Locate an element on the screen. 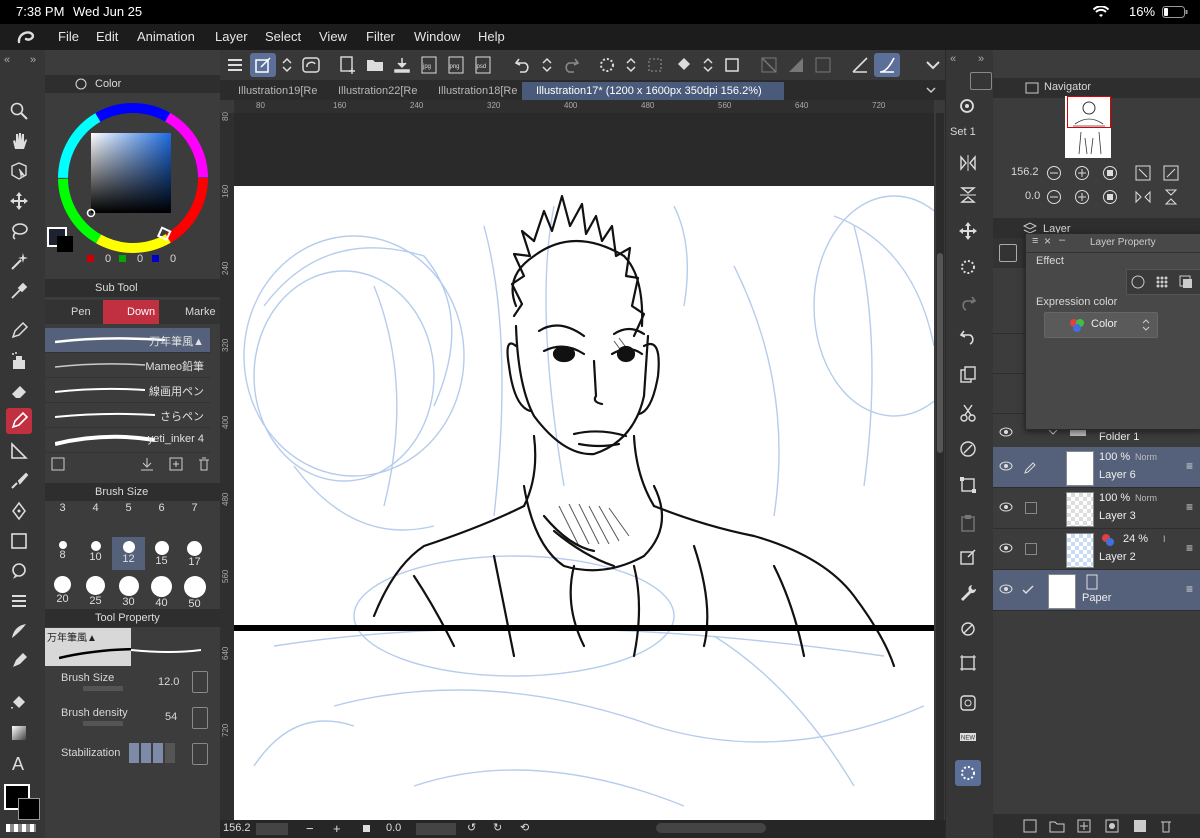 The image size is (1200, 838). brush-size-cell: 20 is located at coordinates (62, 588).